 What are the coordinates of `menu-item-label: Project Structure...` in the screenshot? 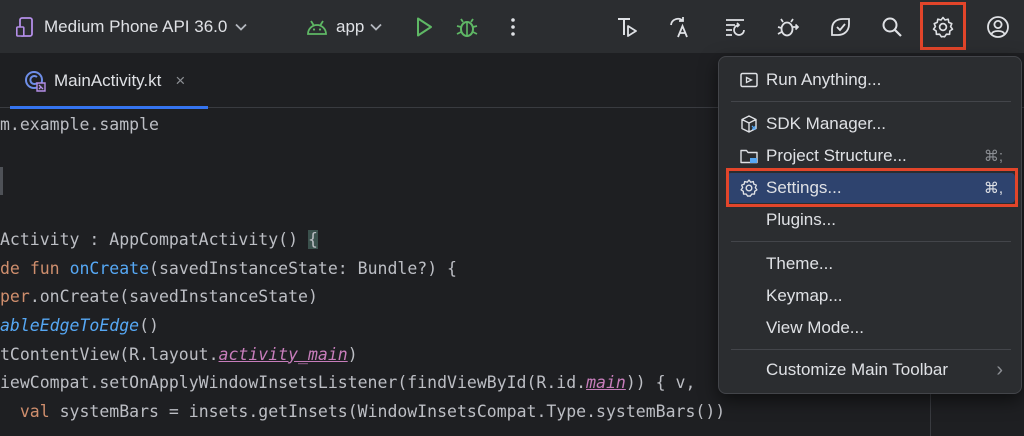 It's located at (836, 155).